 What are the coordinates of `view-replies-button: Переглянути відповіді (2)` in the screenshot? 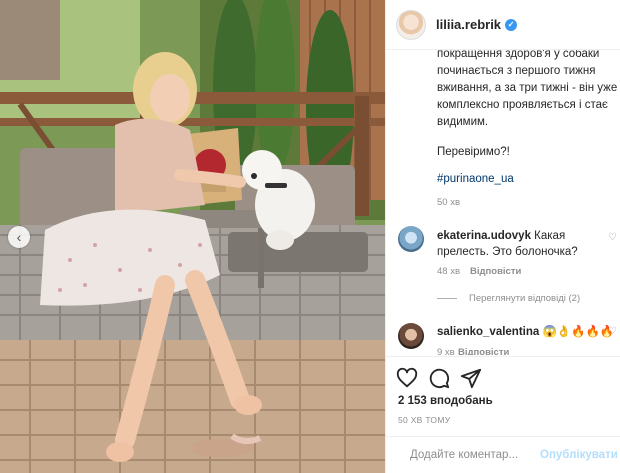 It's located at (508, 298).